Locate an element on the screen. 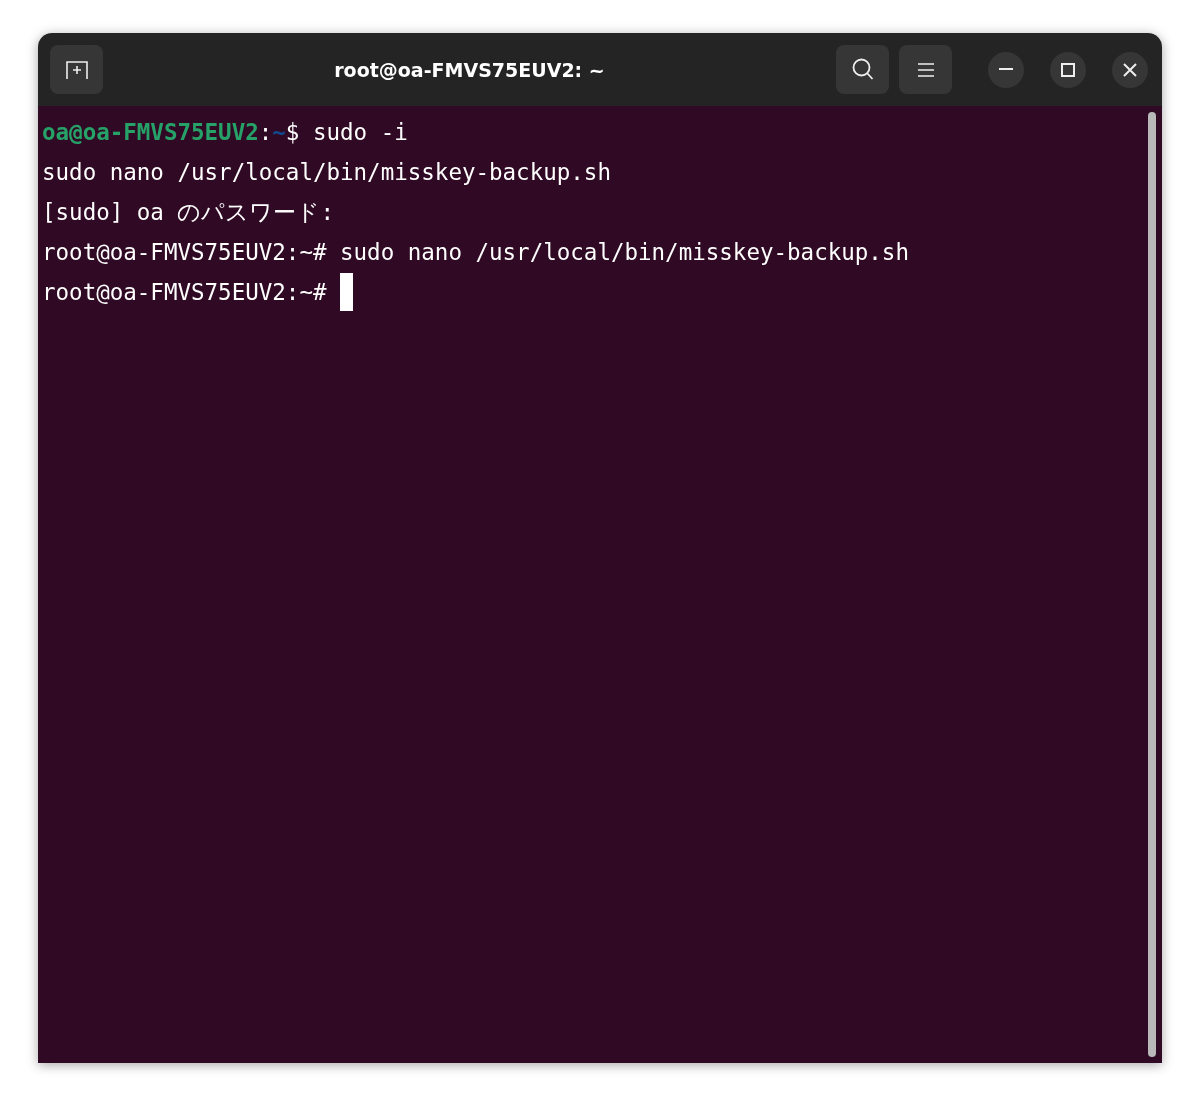  terminal-text: root@oa-FMVS75EUV2:~# is located at coordinates (185, 292).